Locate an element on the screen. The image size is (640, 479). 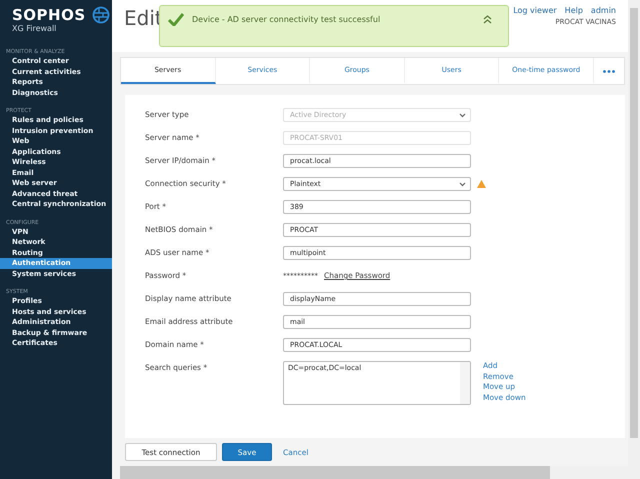
header-link: Log viewer is located at coordinates (535, 10).